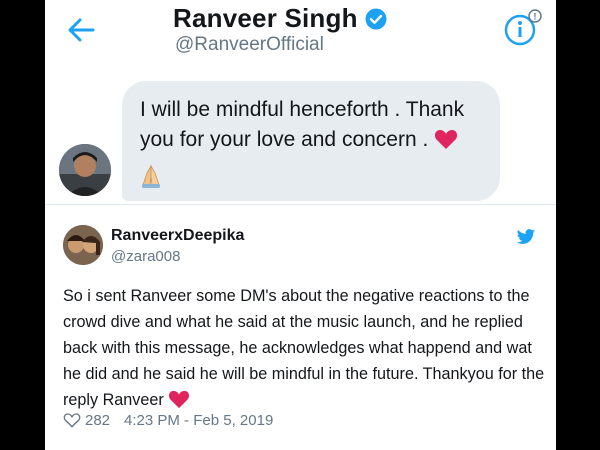 This screenshot has width=600, height=450. I want to click on dm-conversation-header: Ranveer Singh @RanveerOfficial !, so click(300, 36).